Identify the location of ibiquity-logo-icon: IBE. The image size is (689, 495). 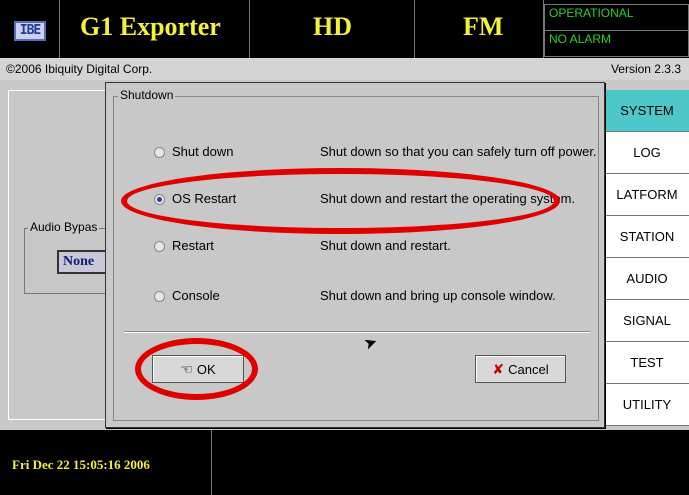
(30, 31).